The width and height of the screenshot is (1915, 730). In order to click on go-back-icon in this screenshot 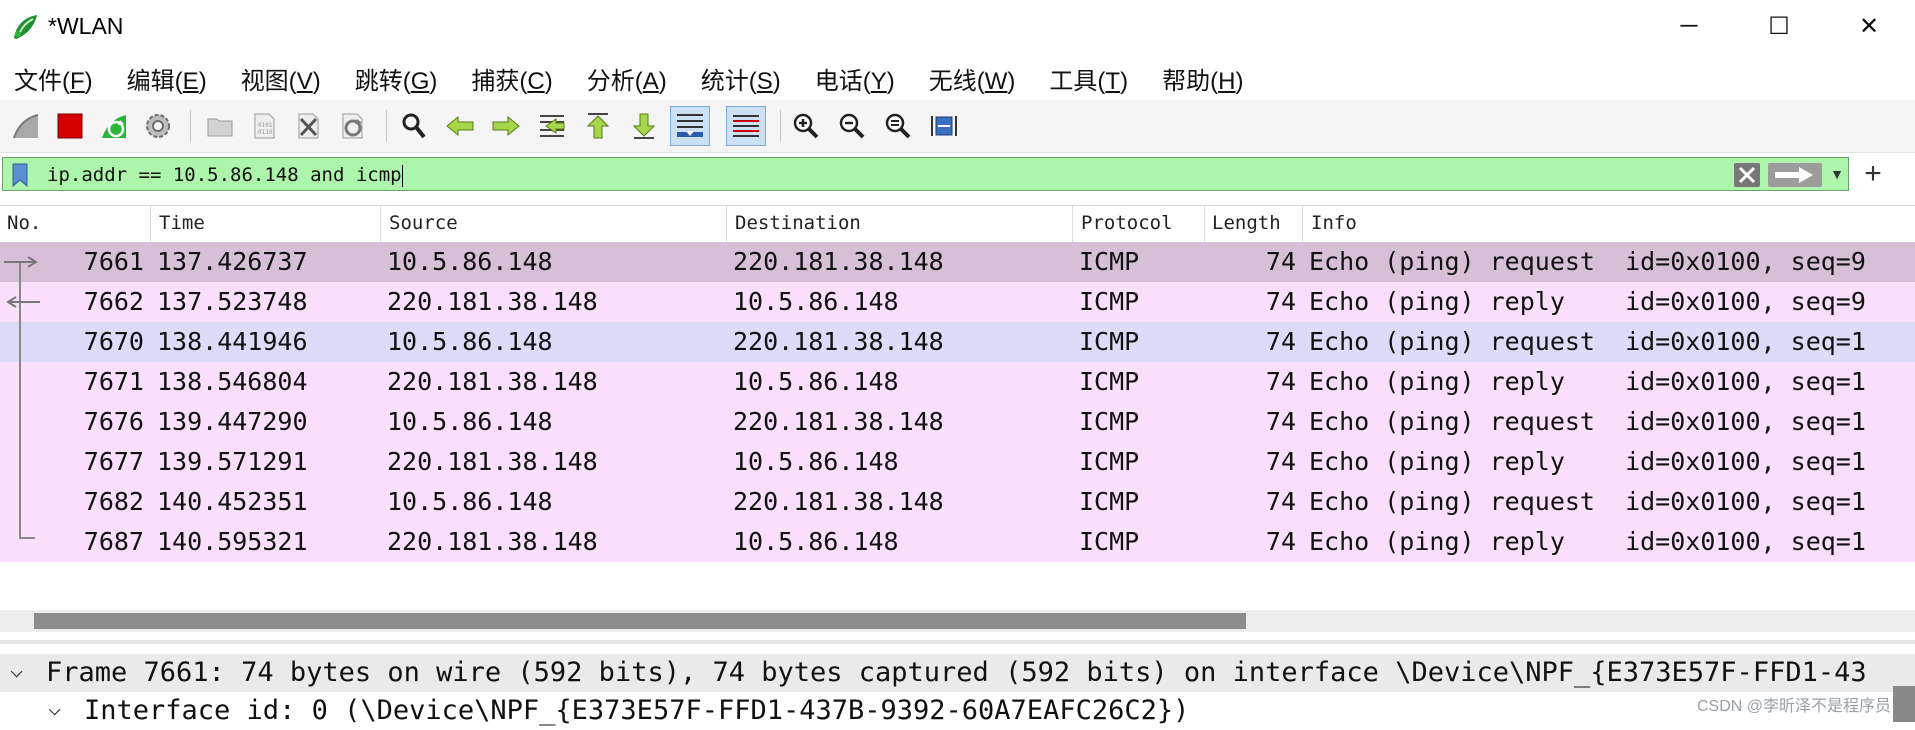, I will do `click(460, 126)`.